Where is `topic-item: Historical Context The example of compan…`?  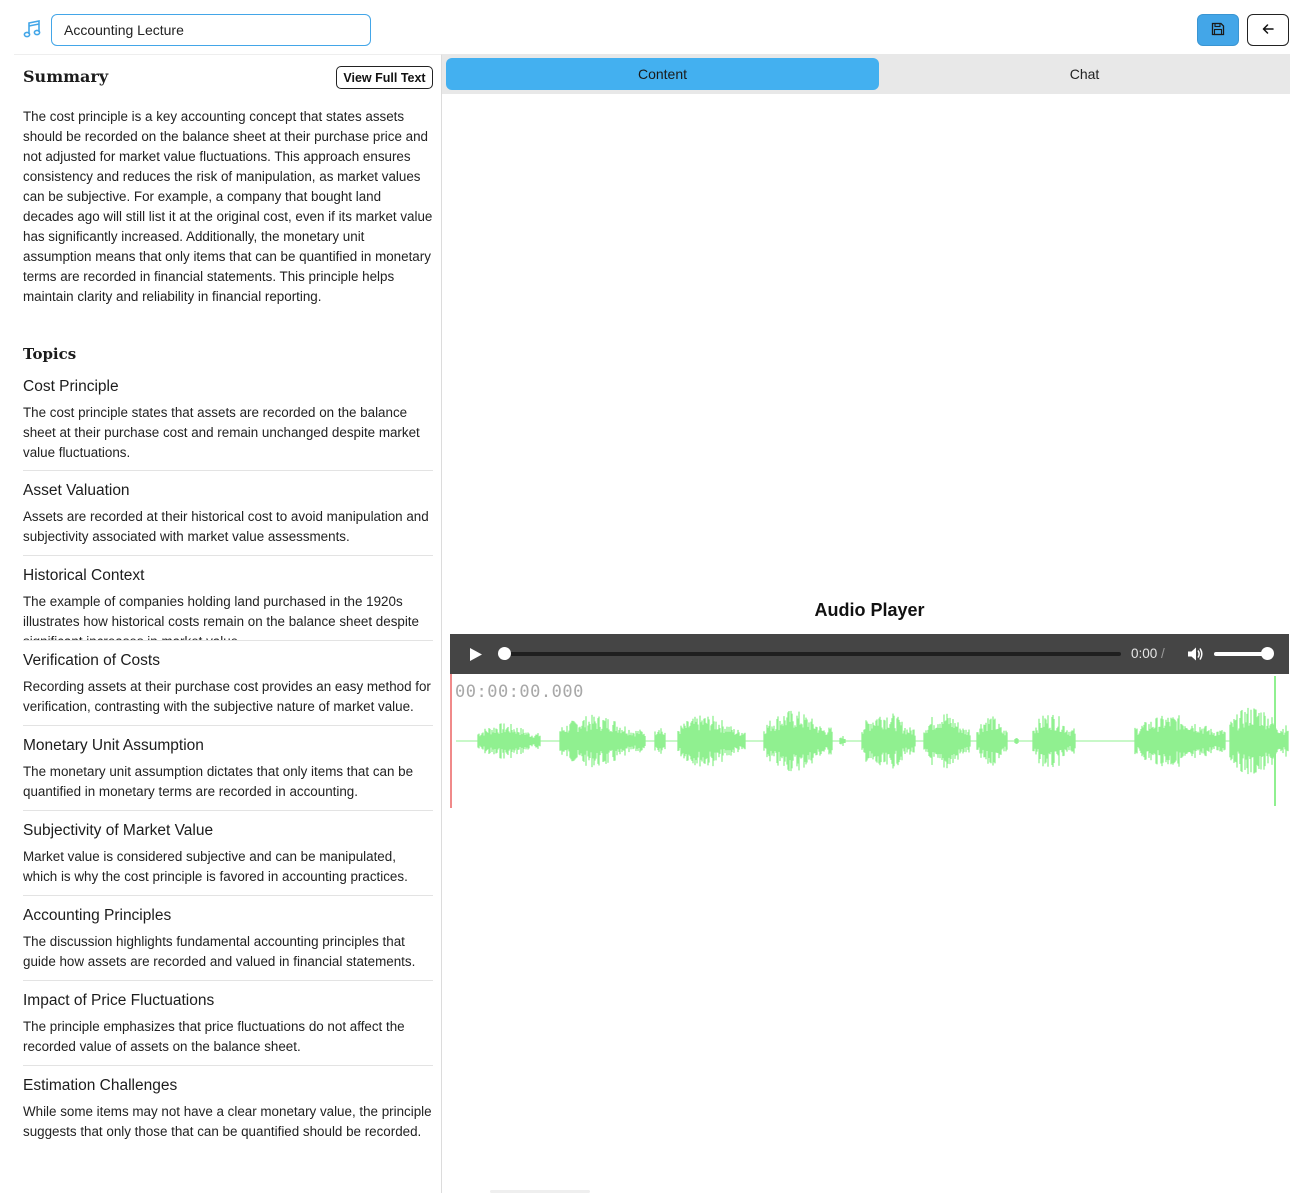 topic-item: Historical Context The example of compan… is located at coordinates (228, 598).